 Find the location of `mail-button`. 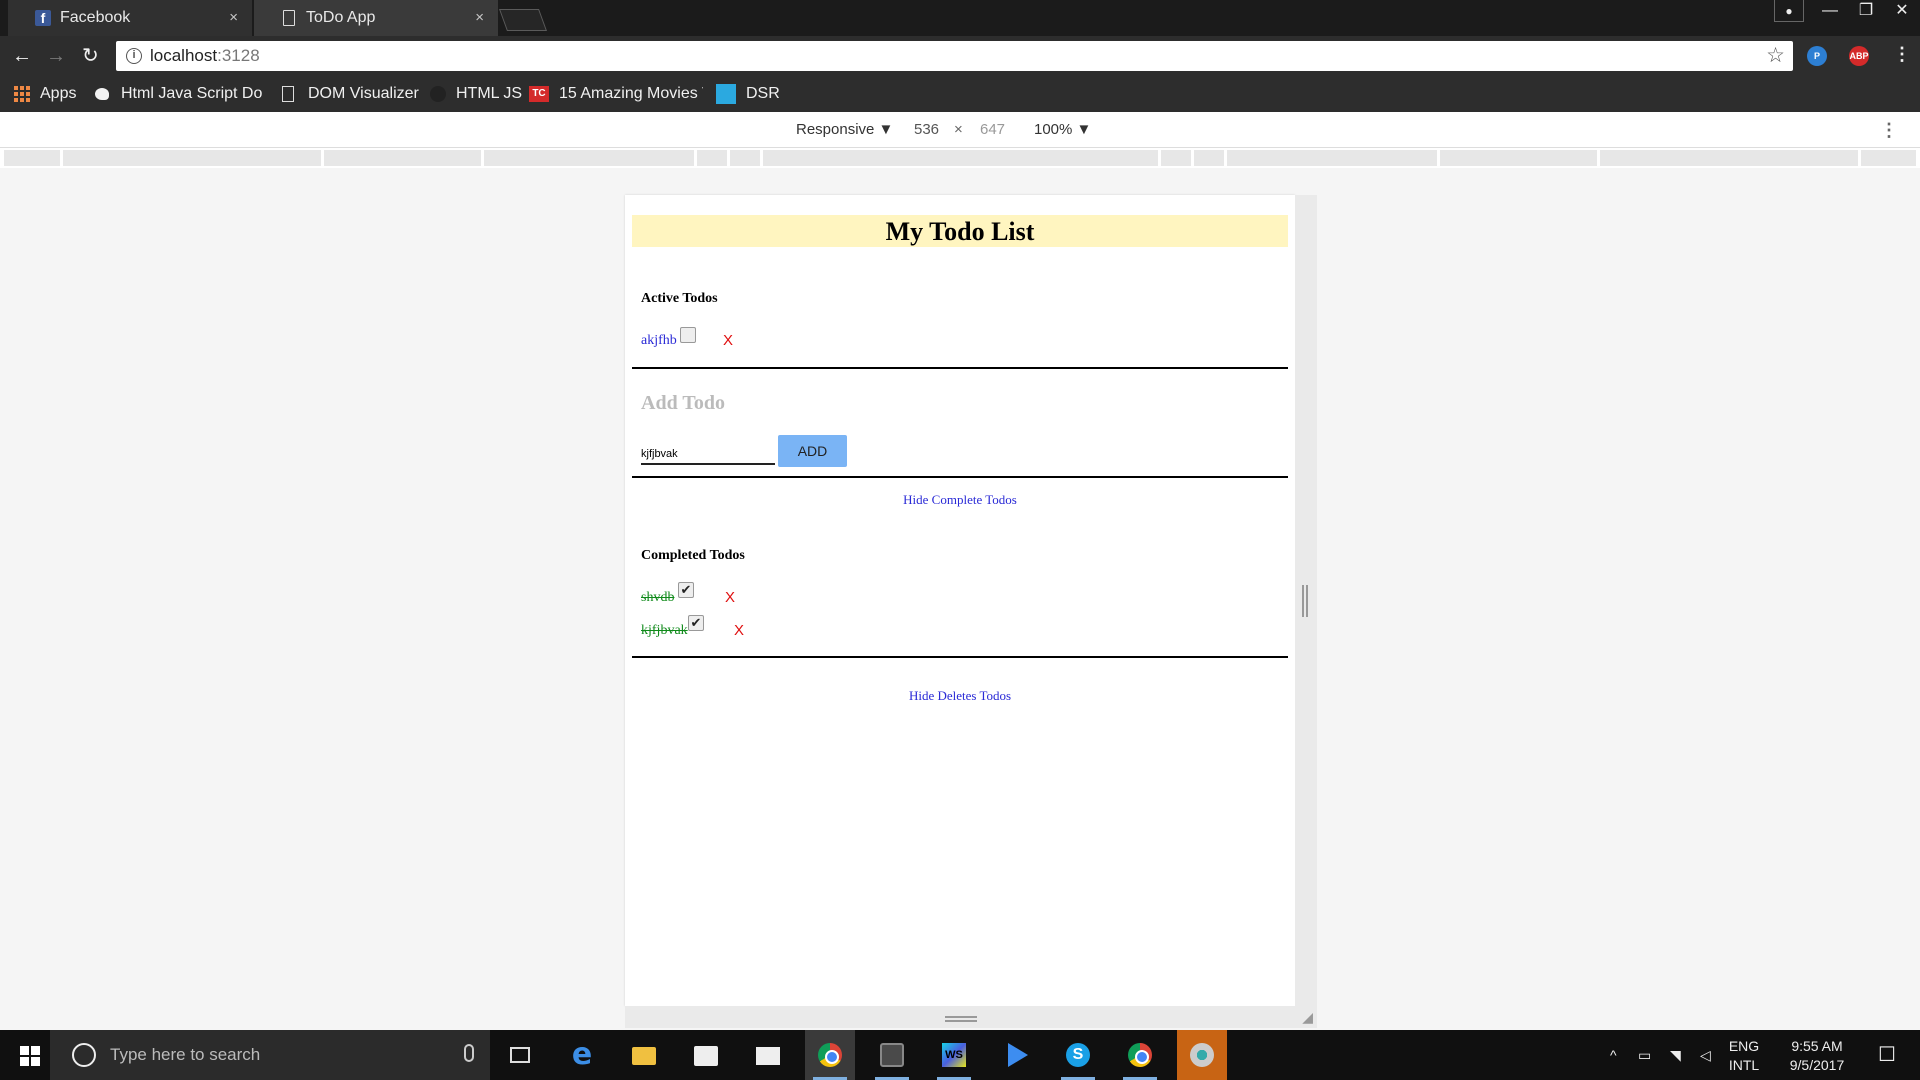

mail-button is located at coordinates (768, 1055).